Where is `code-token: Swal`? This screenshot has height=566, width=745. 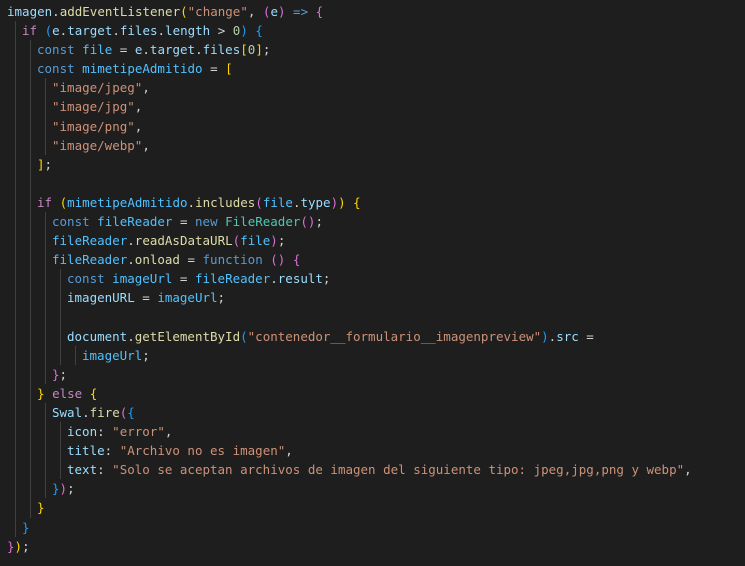 code-token: Swal is located at coordinates (67, 412).